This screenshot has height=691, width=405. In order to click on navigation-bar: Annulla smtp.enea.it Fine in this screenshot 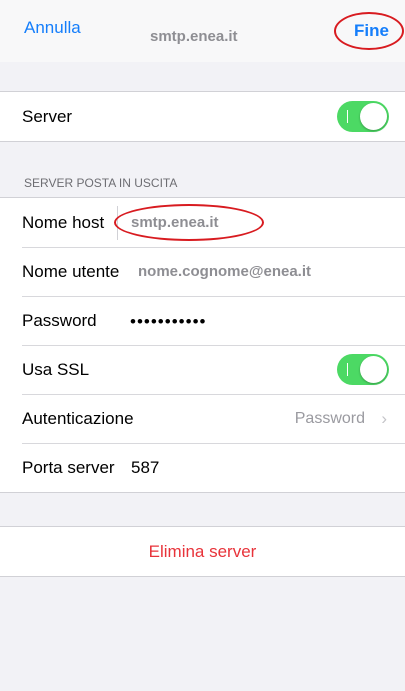, I will do `click(202, 31)`.